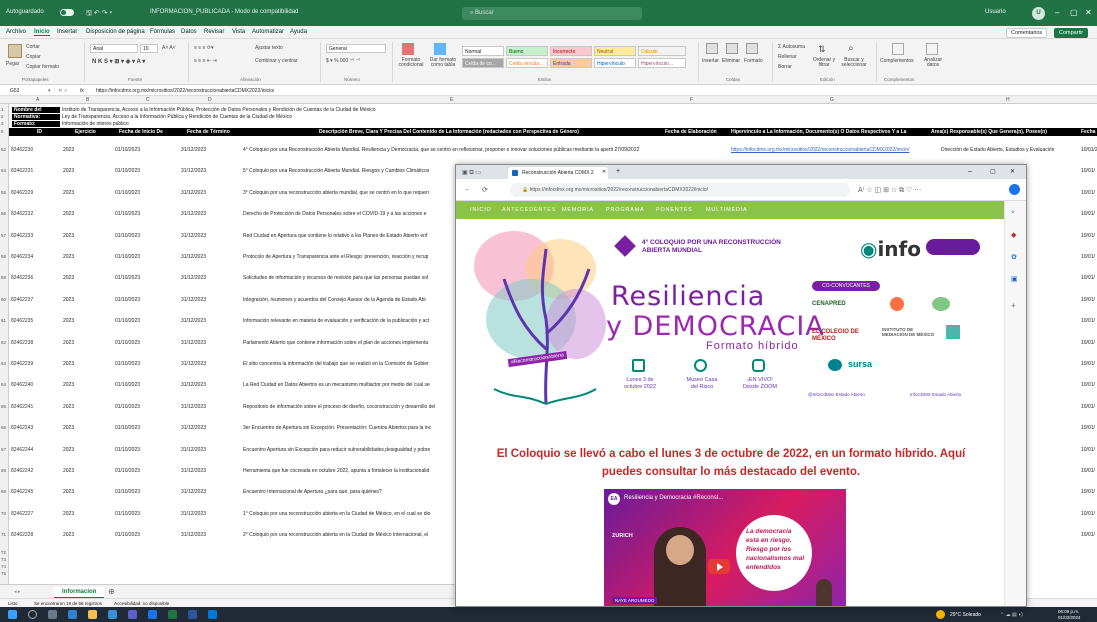 The width and height of the screenshot is (1097, 622). I want to click on row-number: 74, so click(3, 566).